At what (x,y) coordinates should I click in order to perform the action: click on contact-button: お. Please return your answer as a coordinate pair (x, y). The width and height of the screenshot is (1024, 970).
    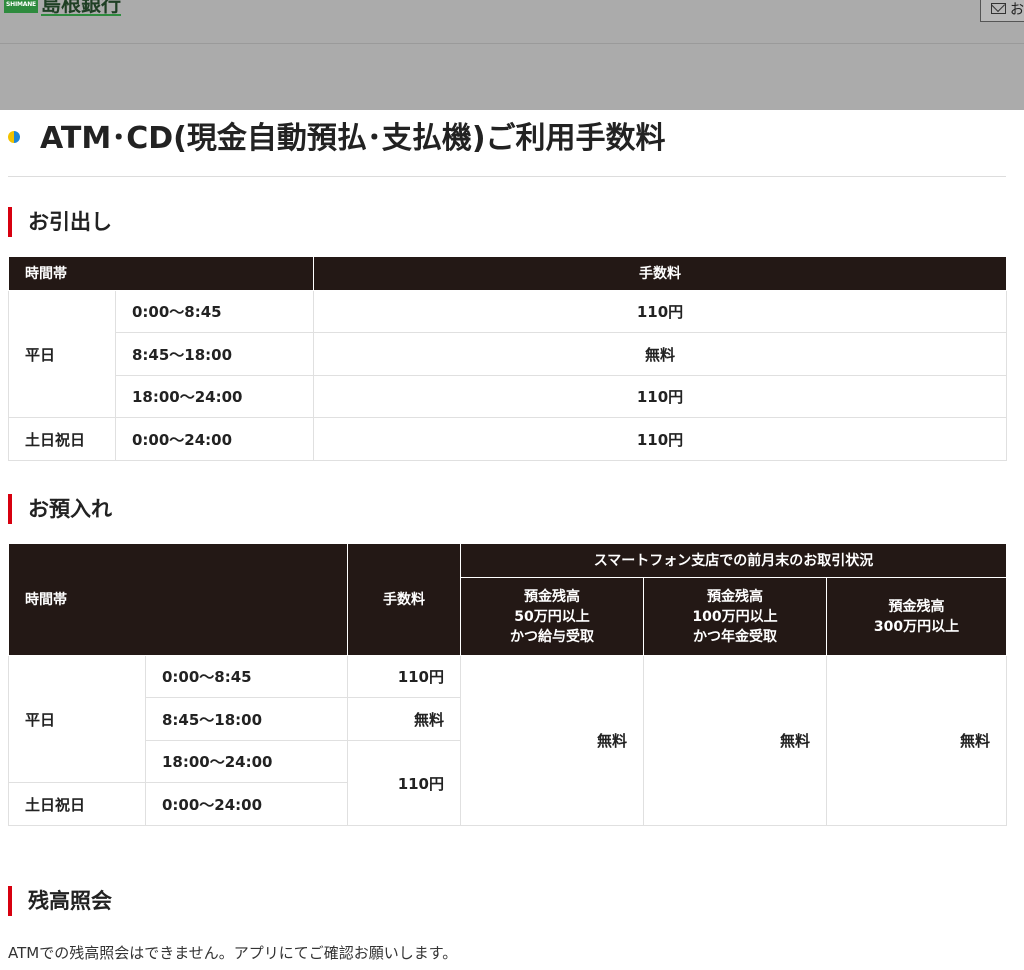
    Looking at the image, I should click on (1002, 11).